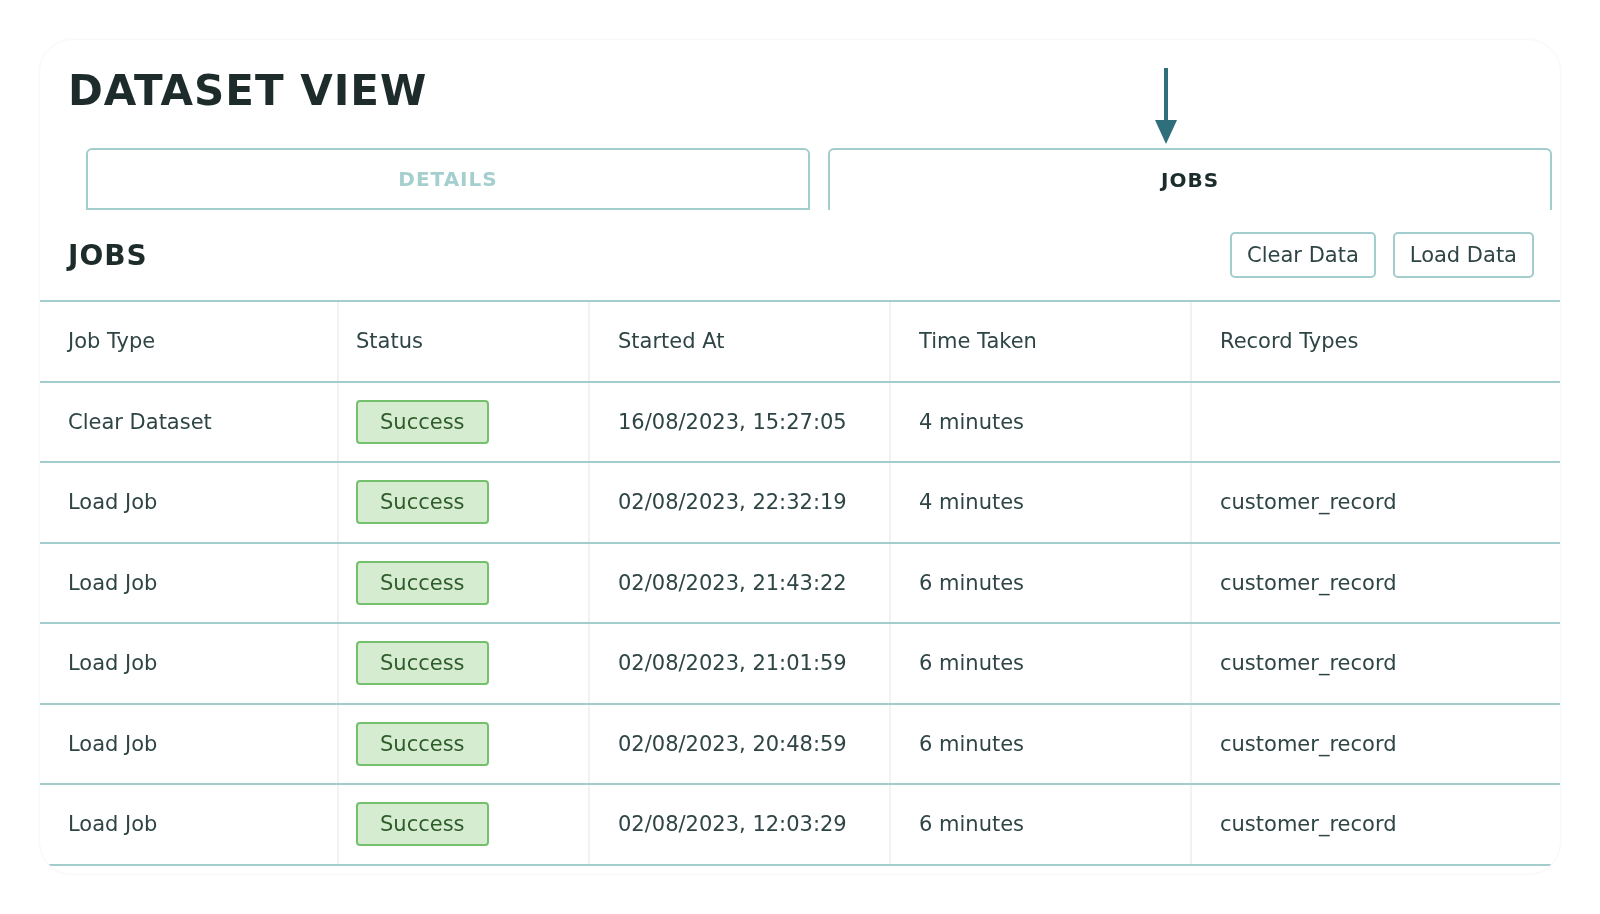 This screenshot has width=1600, height=914. I want to click on action-button: Load Data, so click(1463, 255).